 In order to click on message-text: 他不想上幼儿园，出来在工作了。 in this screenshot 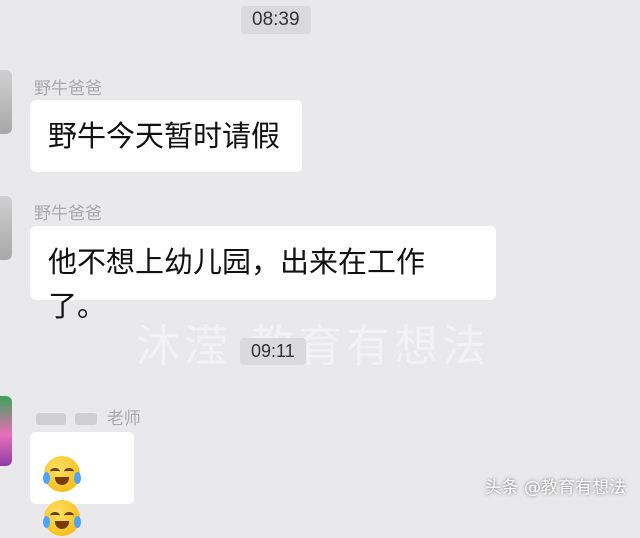, I will do `click(237, 284)`.